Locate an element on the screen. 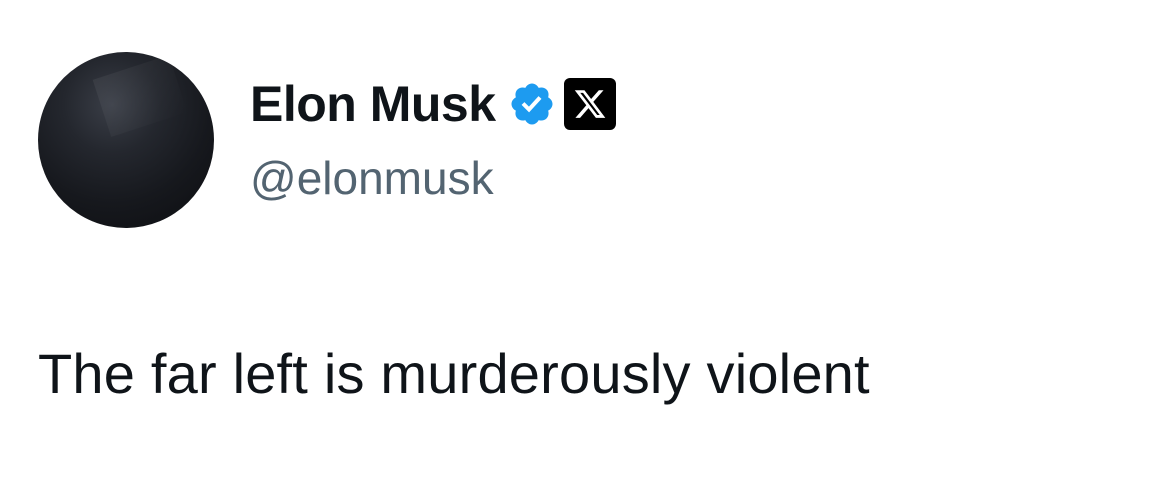 Image resolution: width=1152 pixels, height=495 pixels. tweet-text: The far left is murderously violent is located at coordinates (454, 373).